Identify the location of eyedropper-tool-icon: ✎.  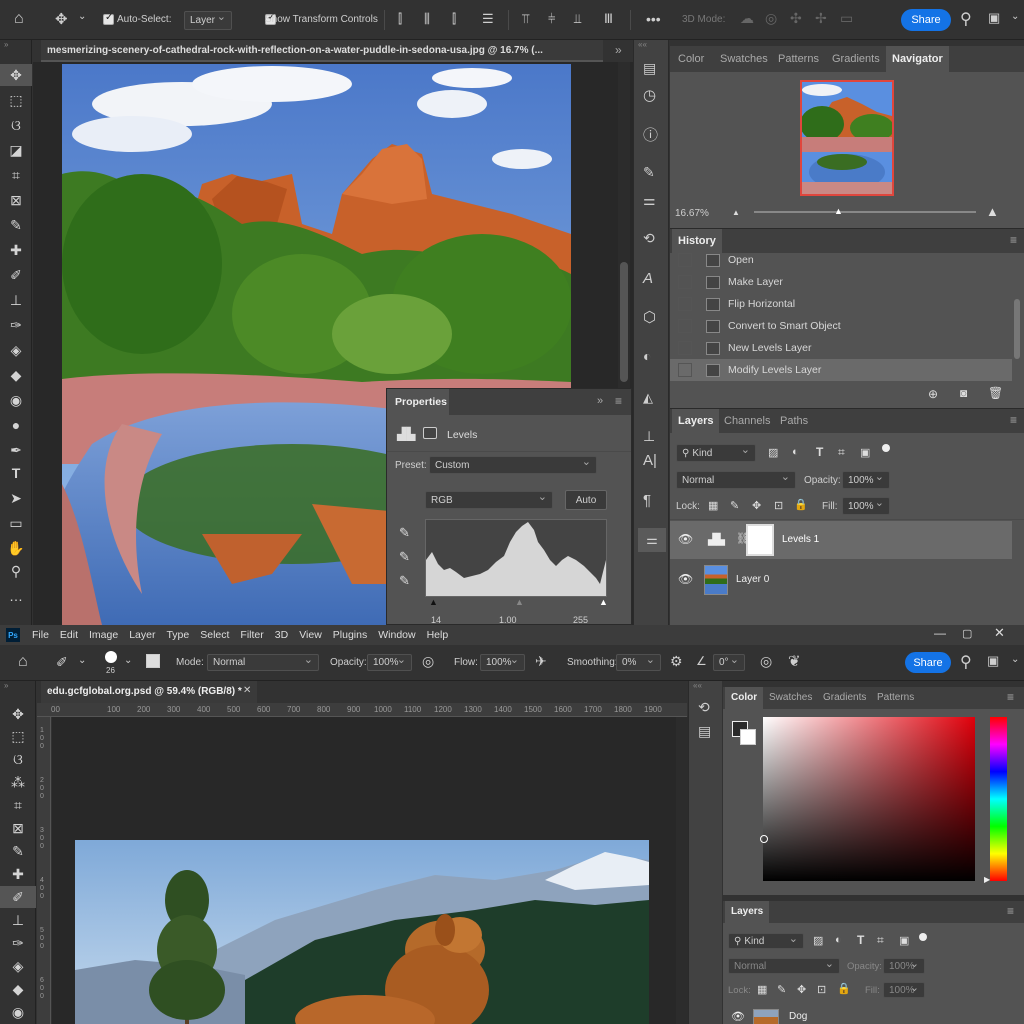
(16, 225).